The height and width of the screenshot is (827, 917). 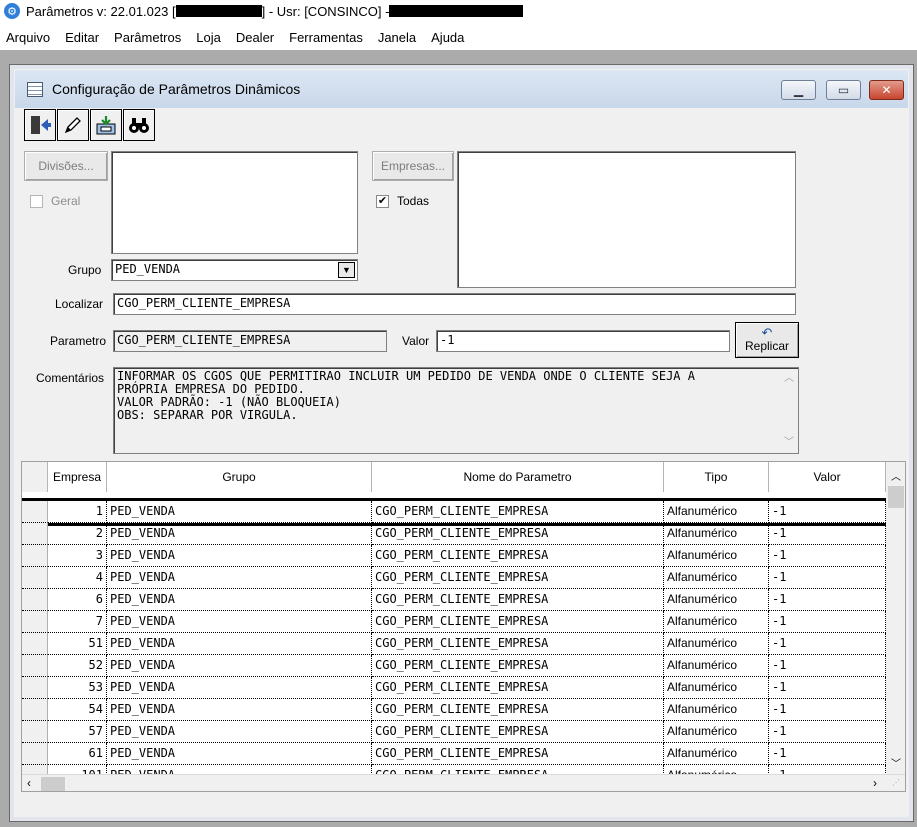 What do you see at coordinates (53, 784) in the screenshot?
I see `horizontal-scroll-thumb` at bounding box center [53, 784].